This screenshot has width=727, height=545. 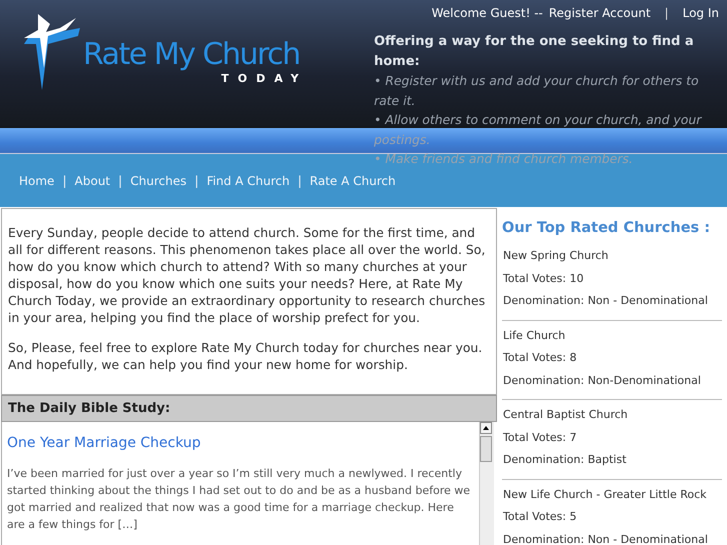 What do you see at coordinates (487, 13) in the screenshot?
I see `welcome-text: Welcome Guest! --` at bounding box center [487, 13].